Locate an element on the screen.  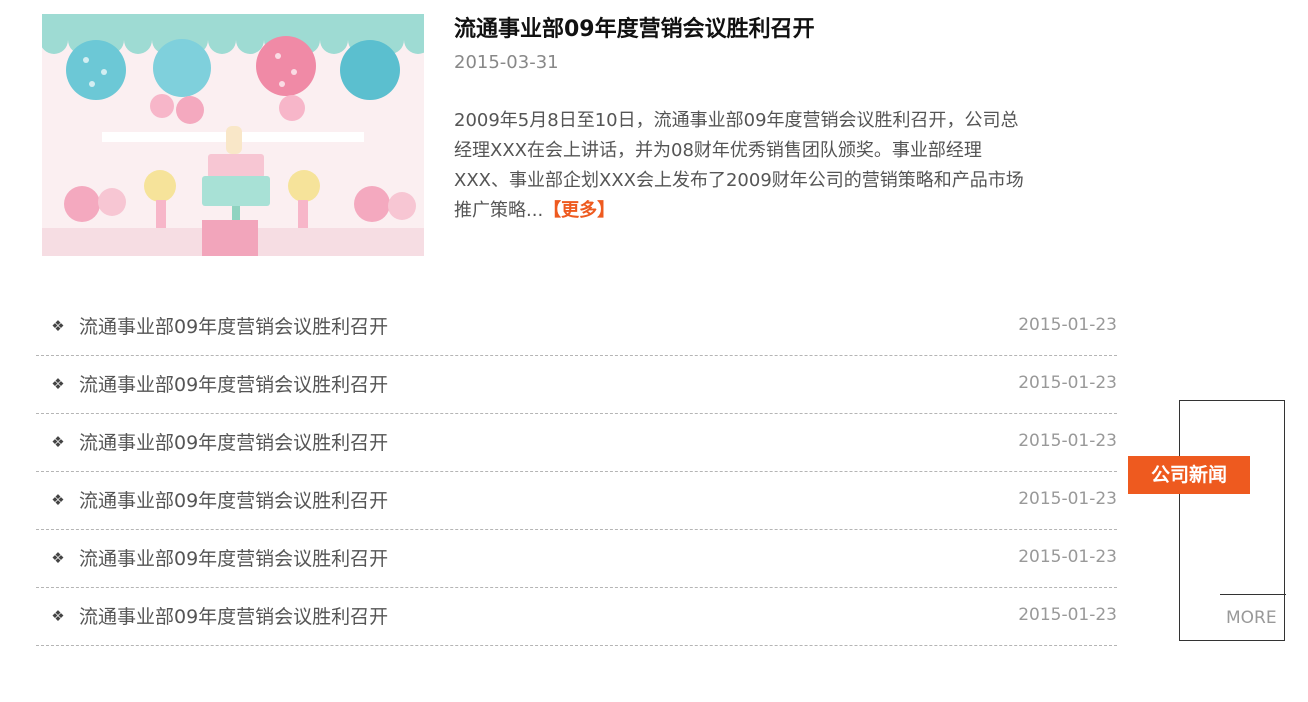
company-news-label: 公司新闻 is located at coordinates (1189, 475).